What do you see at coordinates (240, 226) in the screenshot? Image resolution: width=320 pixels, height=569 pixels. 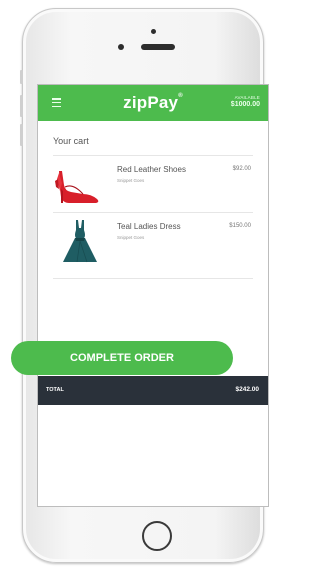 I see `item-price: $150.00` at bounding box center [240, 226].